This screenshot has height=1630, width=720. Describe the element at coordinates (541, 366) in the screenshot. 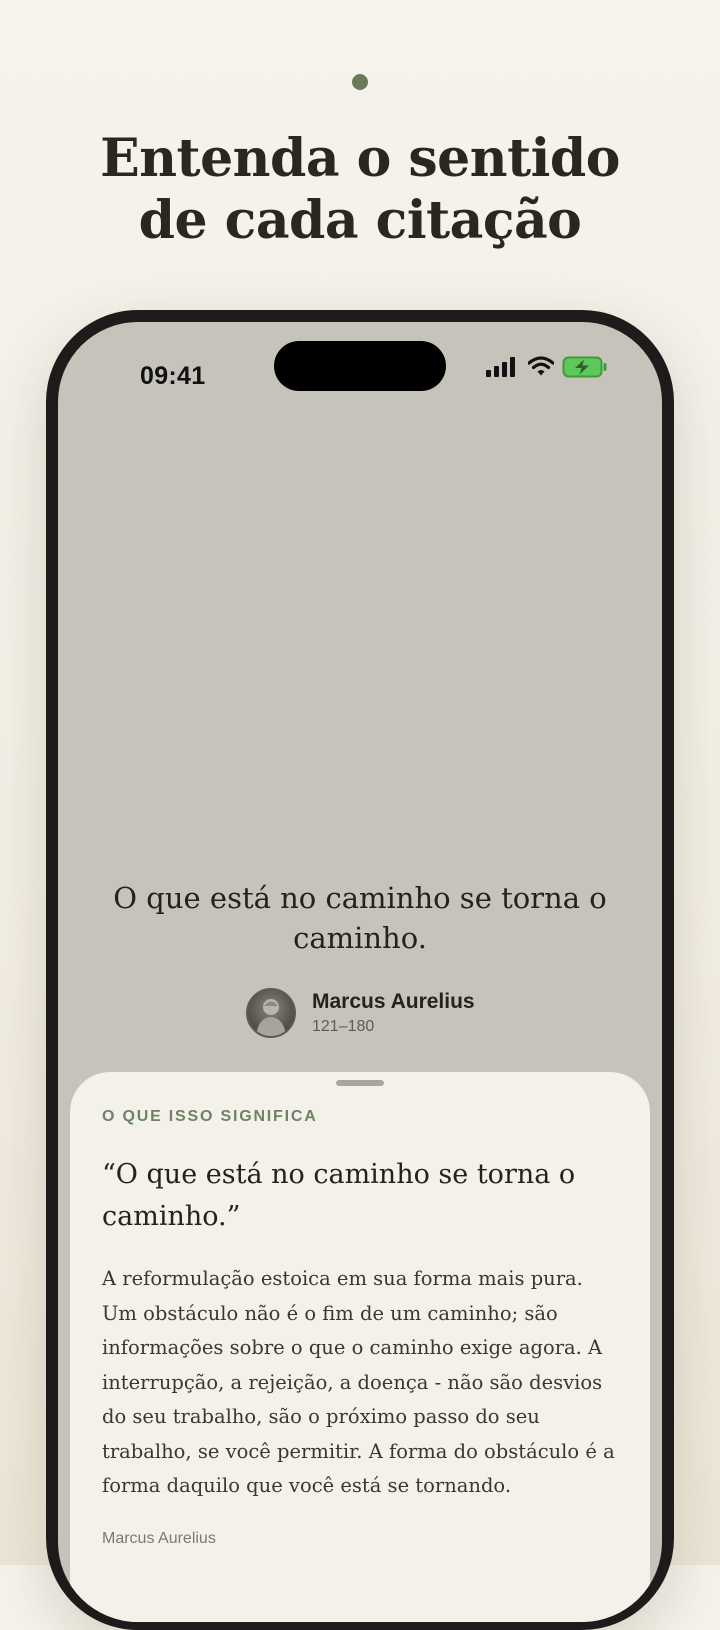

I see `wifi-icon` at that location.